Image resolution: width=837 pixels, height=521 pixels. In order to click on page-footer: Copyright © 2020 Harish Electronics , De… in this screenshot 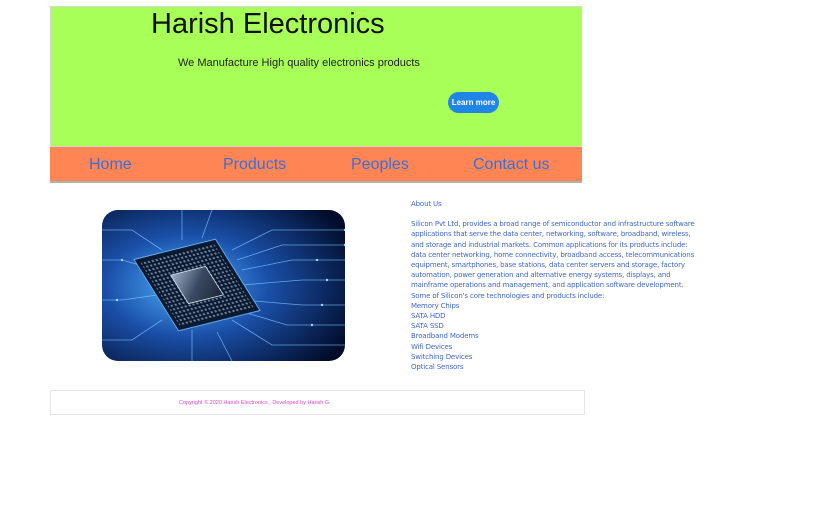, I will do `click(317, 402)`.